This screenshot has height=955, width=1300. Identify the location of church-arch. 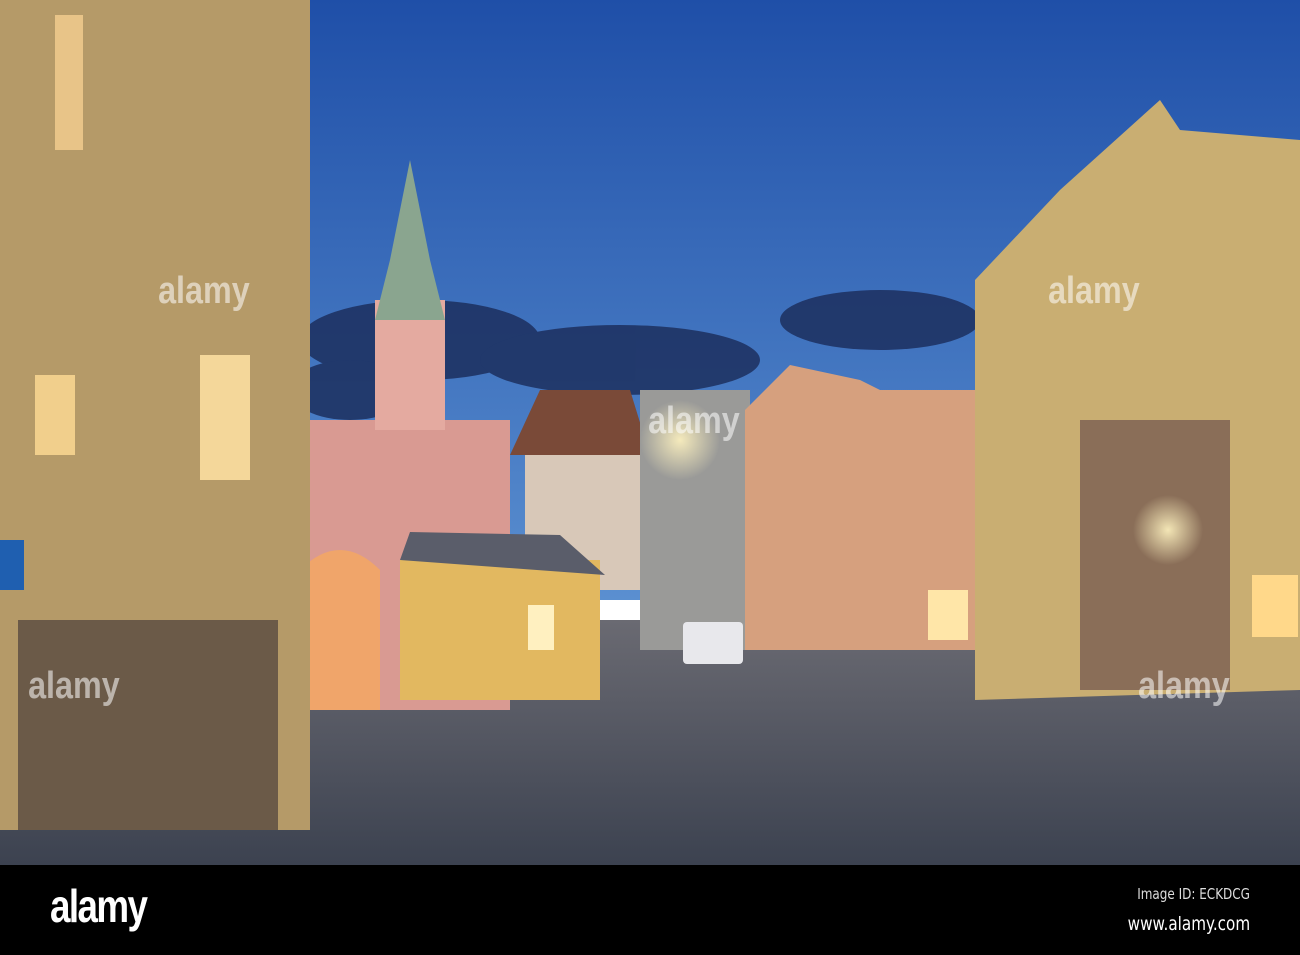
(340, 630).